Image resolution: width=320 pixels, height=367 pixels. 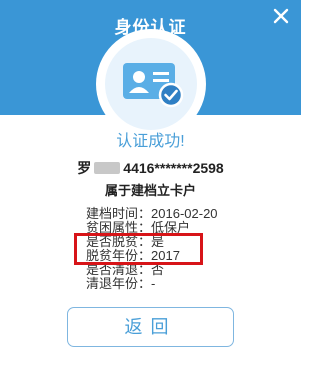 I want to click on back-button: 返回, so click(x=150, y=327).